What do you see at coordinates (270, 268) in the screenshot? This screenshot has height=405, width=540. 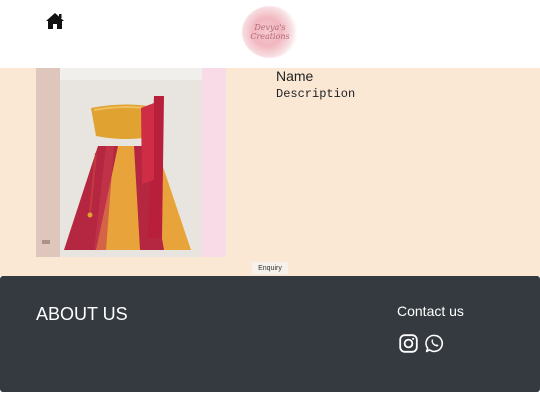 I see `enquiry-button: Enquiry` at bounding box center [270, 268].